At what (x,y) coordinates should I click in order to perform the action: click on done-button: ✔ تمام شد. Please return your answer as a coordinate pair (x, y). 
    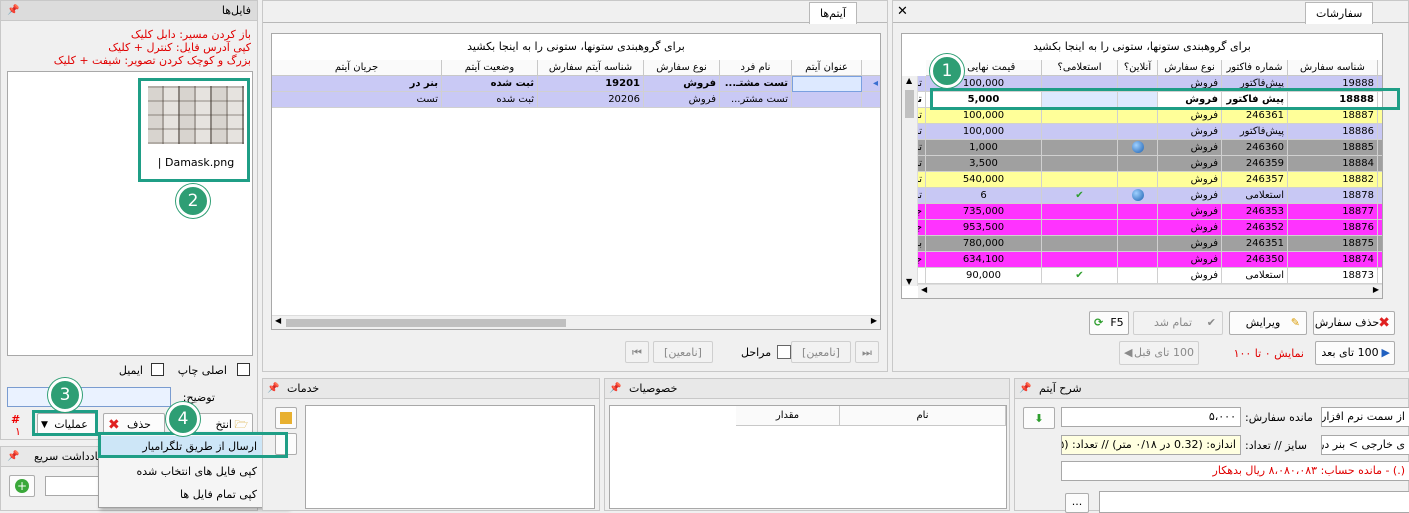
    Looking at the image, I should click on (1178, 323).